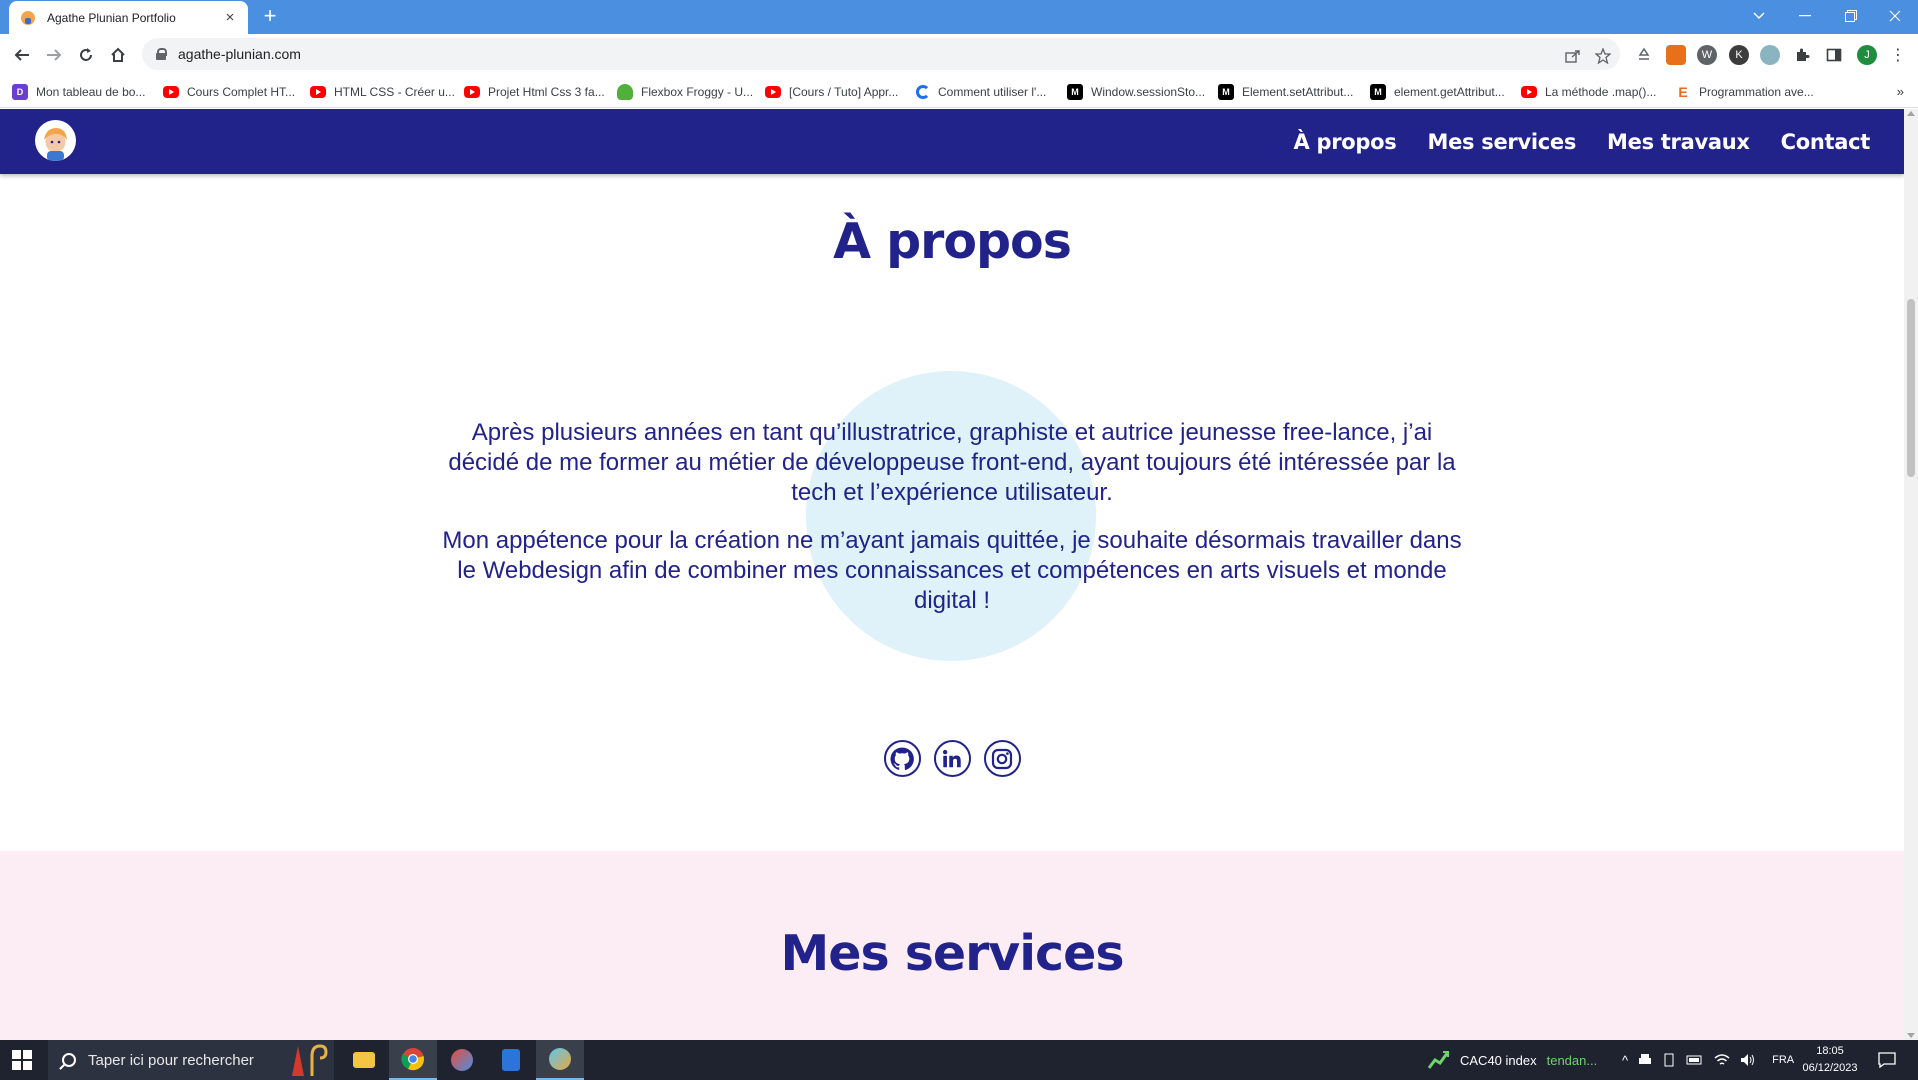 This screenshot has width=1918, height=1080. Describe the element at coordinates (86, 55) in the screenshot. I see `reload-button` at that location.